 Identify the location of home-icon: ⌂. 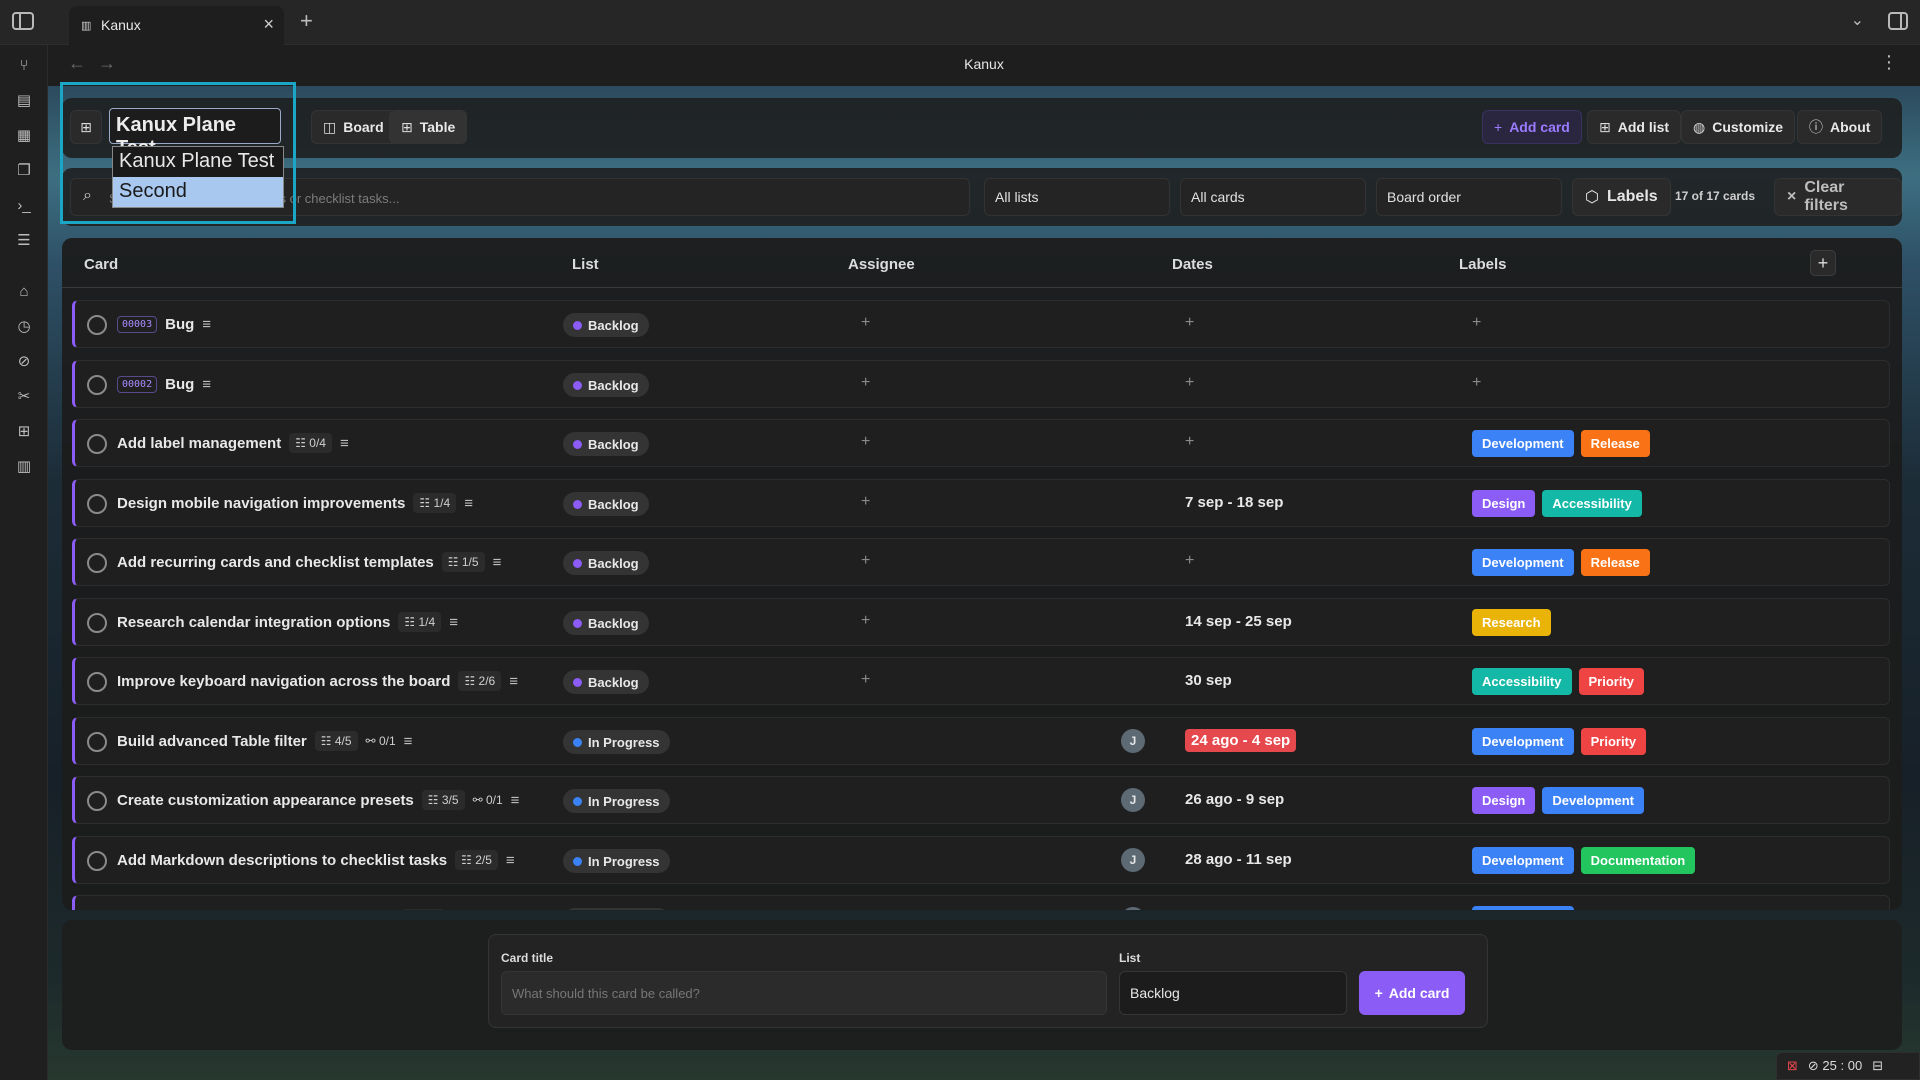
(24, 292).